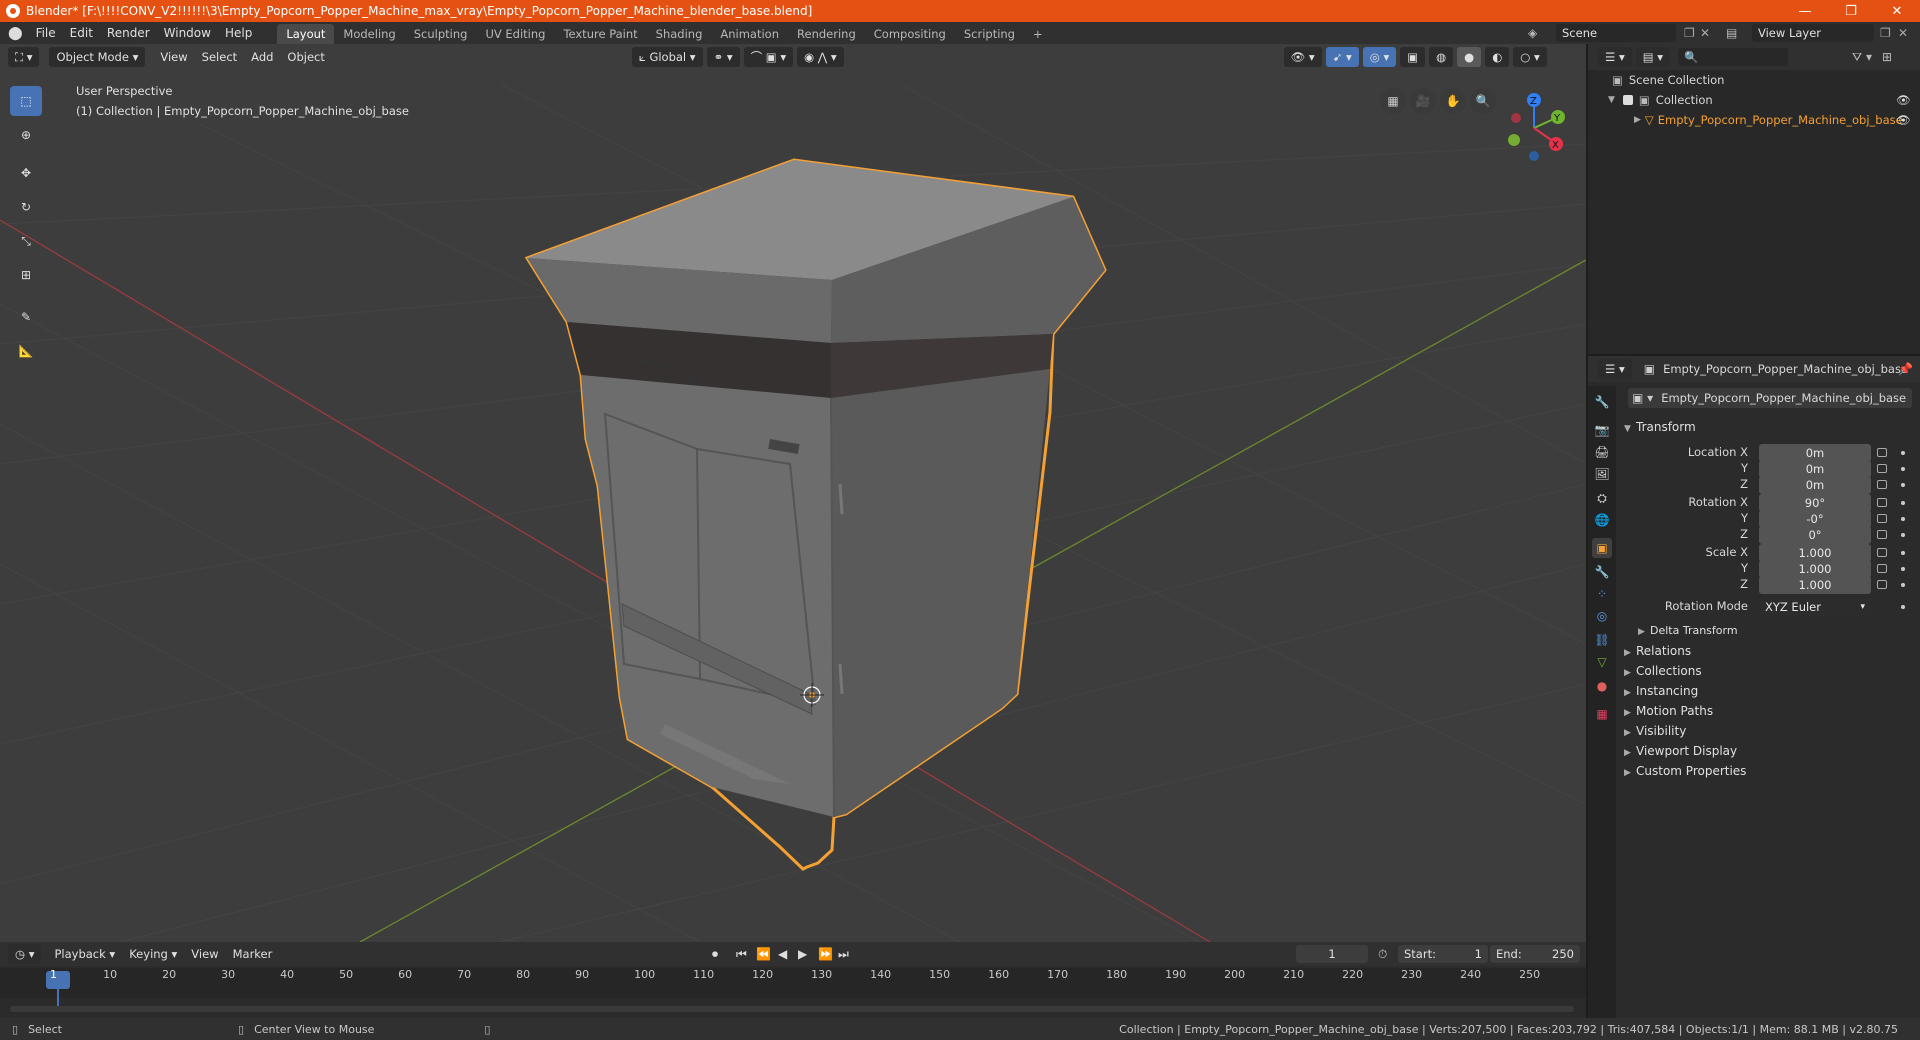 The height and width of the screenshot is (1040, 1920). What do you see at coordinates (1602, 498) in the screenshot?
I see `scene-tab-icon: ⛭` at bounding box center [1602, 498].